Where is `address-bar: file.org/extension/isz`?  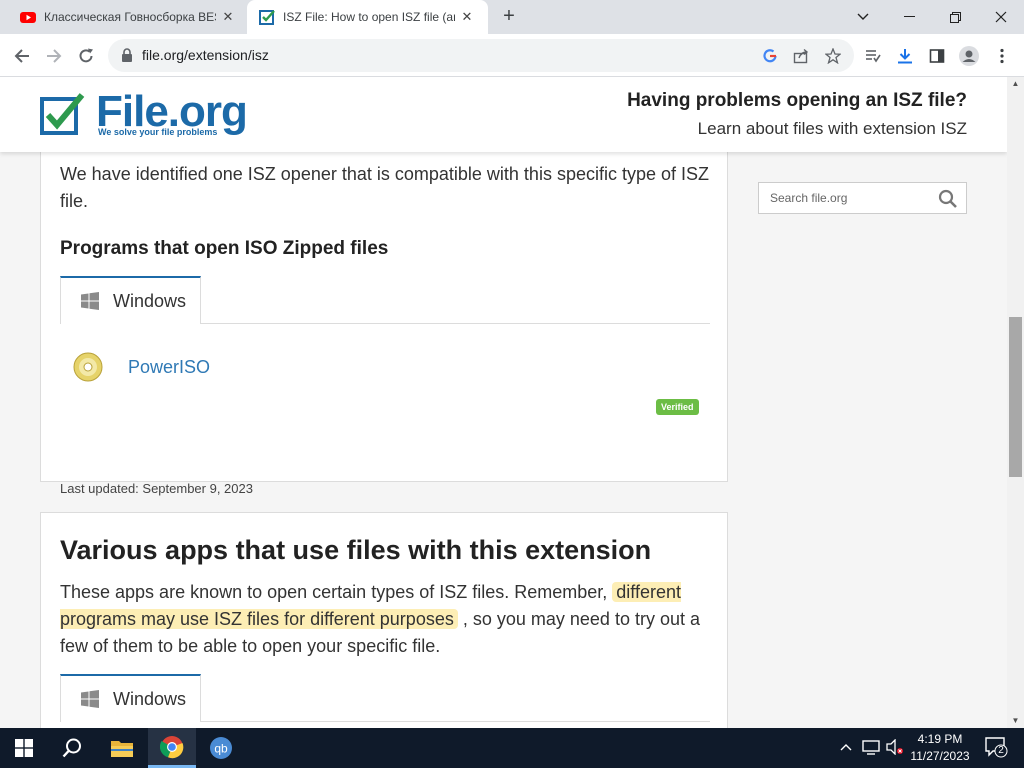 address-bar: file.org/extension/isz is located at coordinates (481, 55).